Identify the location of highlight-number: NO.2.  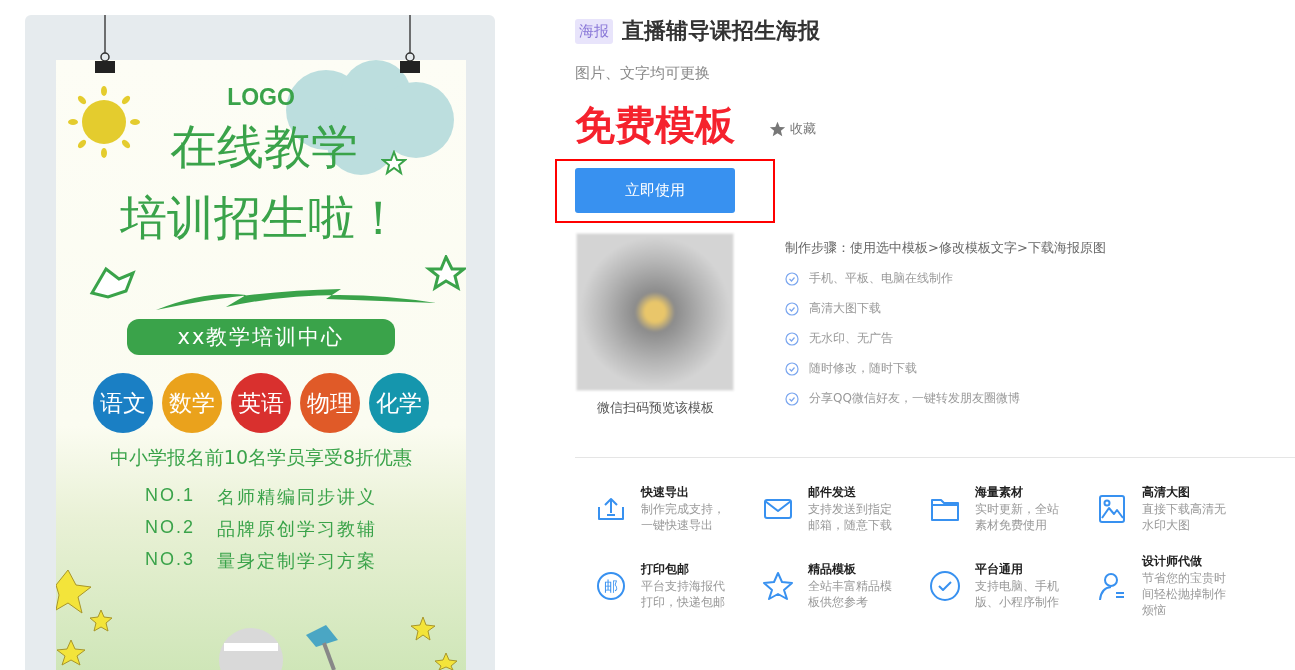
(170, 528).